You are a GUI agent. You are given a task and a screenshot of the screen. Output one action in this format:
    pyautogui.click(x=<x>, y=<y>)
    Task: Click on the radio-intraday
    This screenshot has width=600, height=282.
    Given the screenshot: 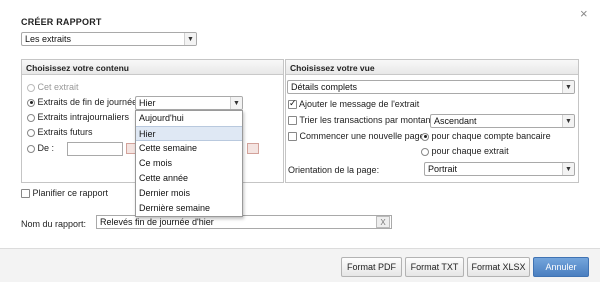 What is the action you would take?
    pyautogui.click(x=31, y=117)
    